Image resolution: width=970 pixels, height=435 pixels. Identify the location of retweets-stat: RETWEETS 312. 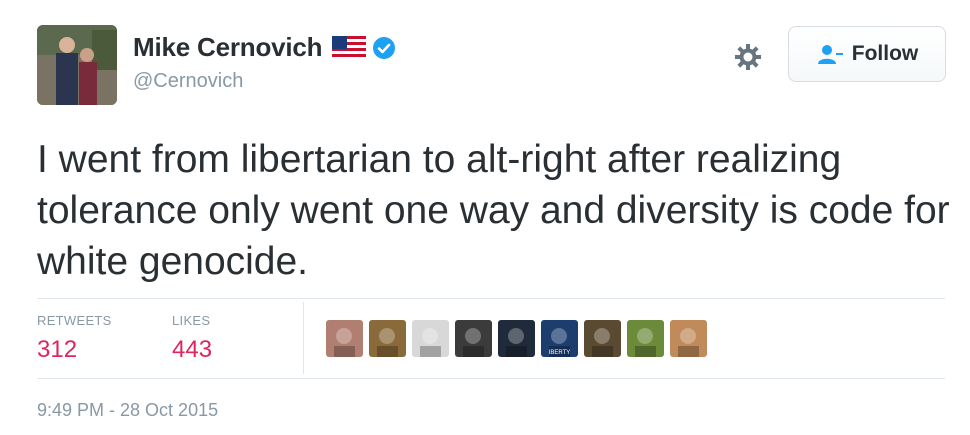
(74, 338).